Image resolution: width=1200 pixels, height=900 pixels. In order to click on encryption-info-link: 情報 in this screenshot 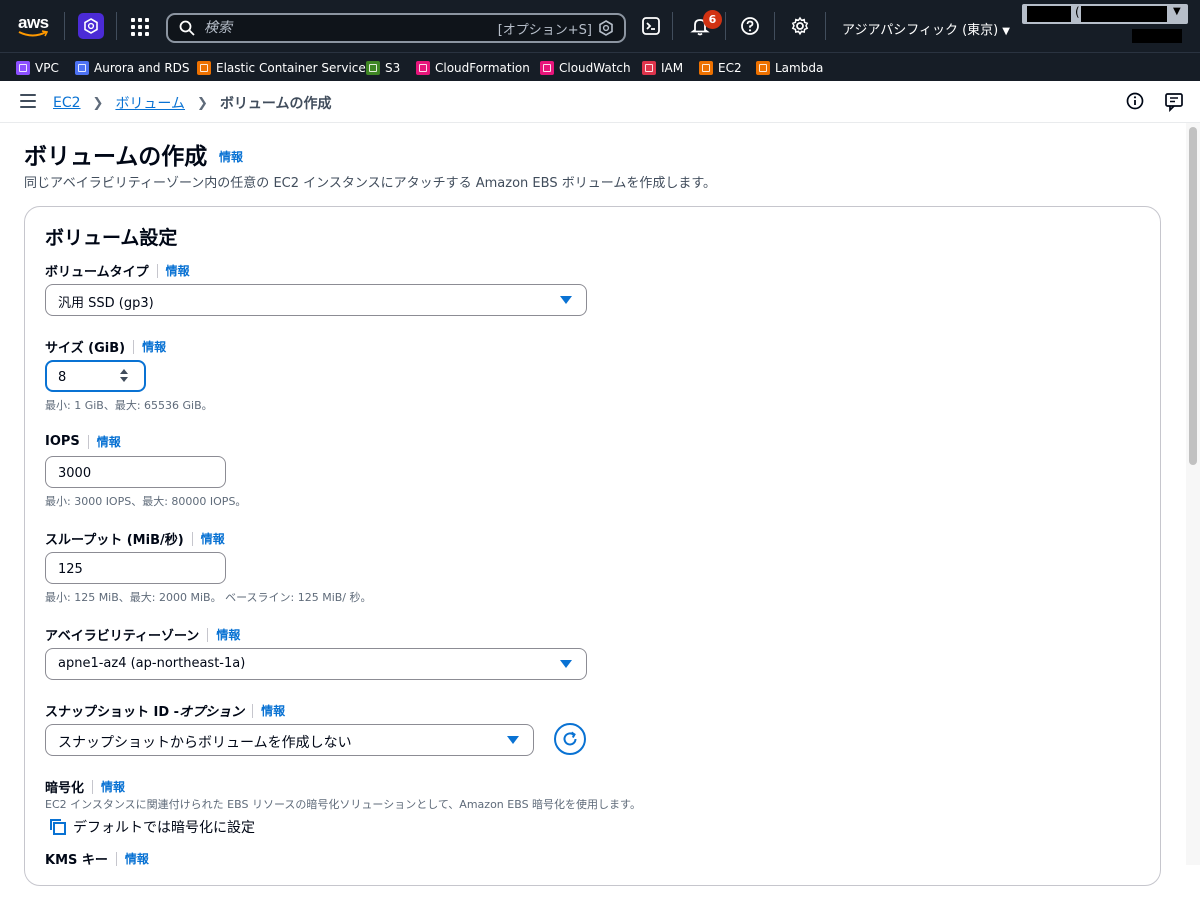, I will do `click(113, 786)`.